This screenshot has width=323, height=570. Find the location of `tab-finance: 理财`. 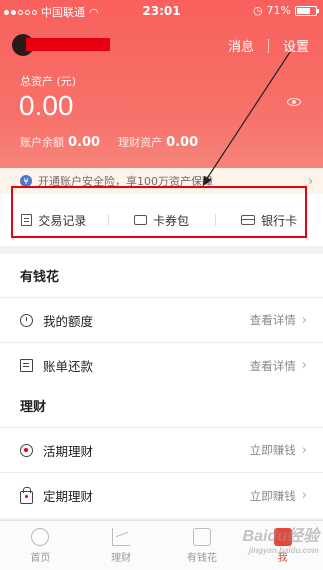

tab-finance: 理财 is located at coordinates (121, 545).